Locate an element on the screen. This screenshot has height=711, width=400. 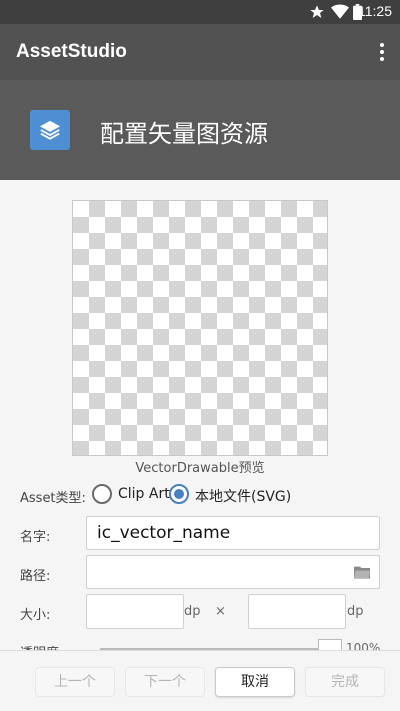
height-unit: dp is located at coordinates (355, 611).